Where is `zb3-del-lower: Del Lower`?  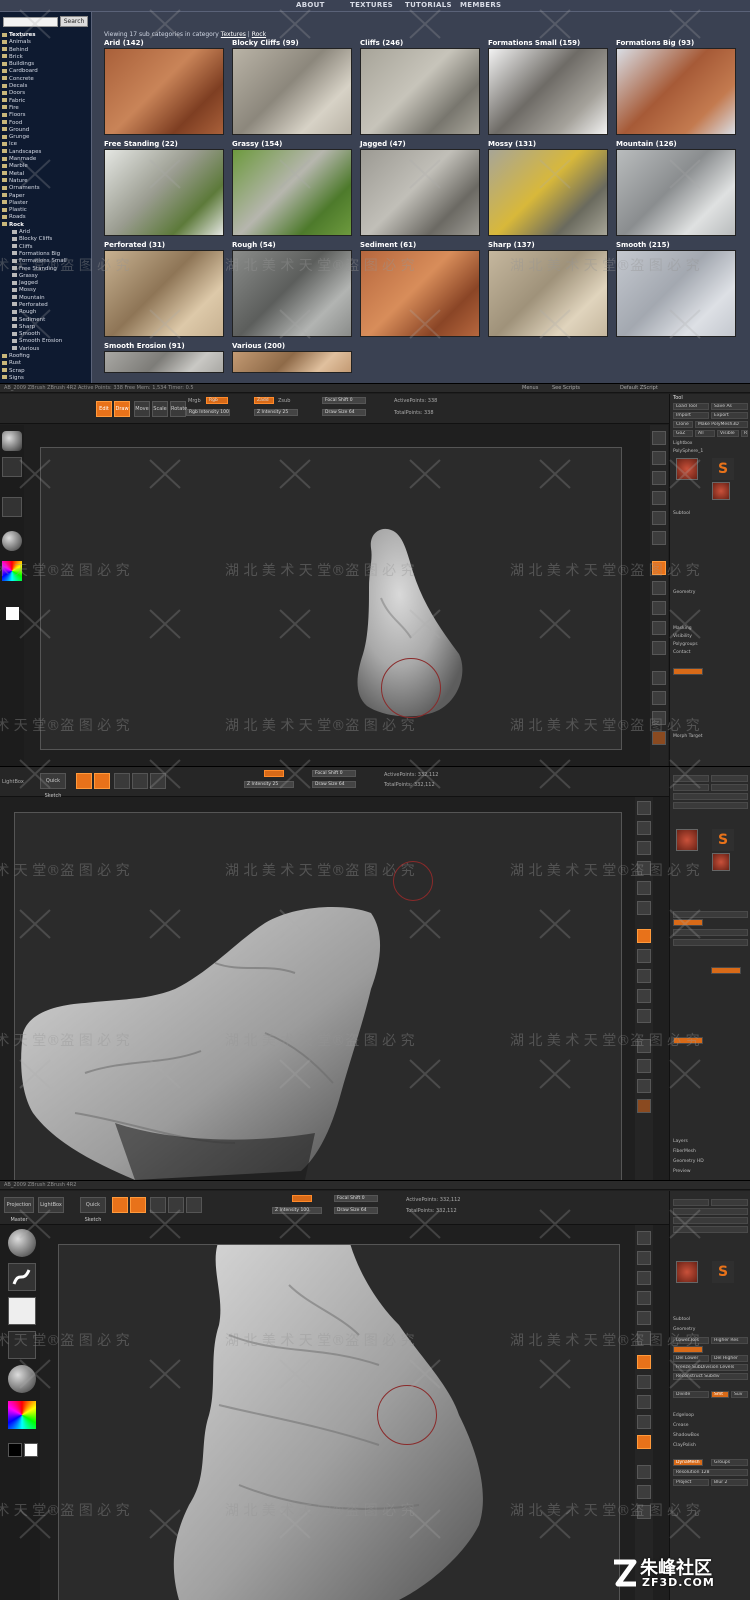 zb3-del-lower: Del Lower is located at coordinates (691, 1358).